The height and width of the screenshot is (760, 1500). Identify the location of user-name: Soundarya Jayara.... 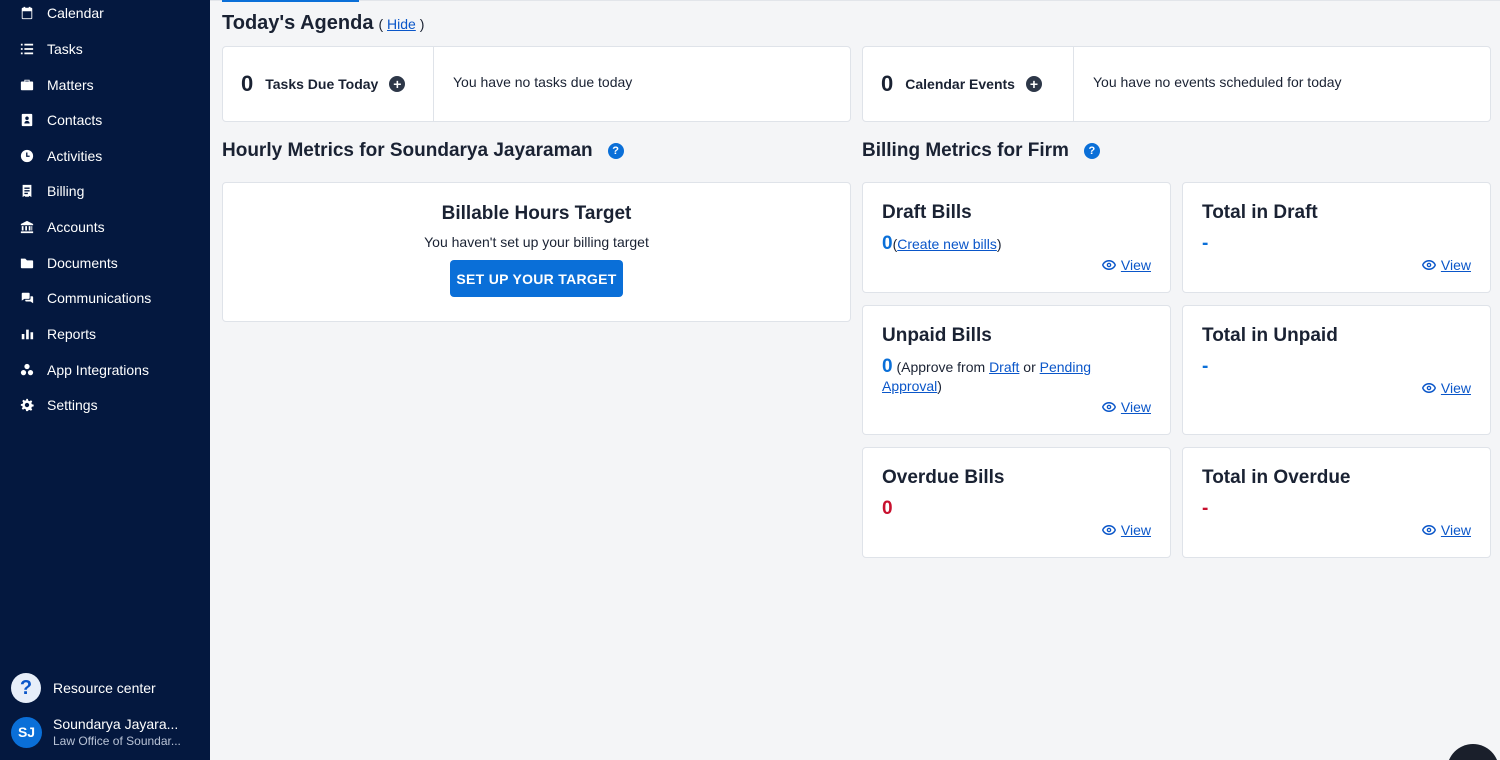
(116, 723).